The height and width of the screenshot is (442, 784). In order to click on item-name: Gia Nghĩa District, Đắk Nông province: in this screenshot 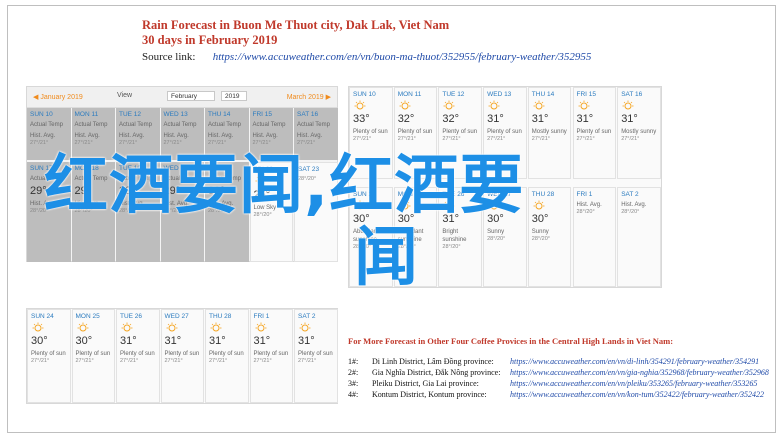, I will do `click(436, 372)`.